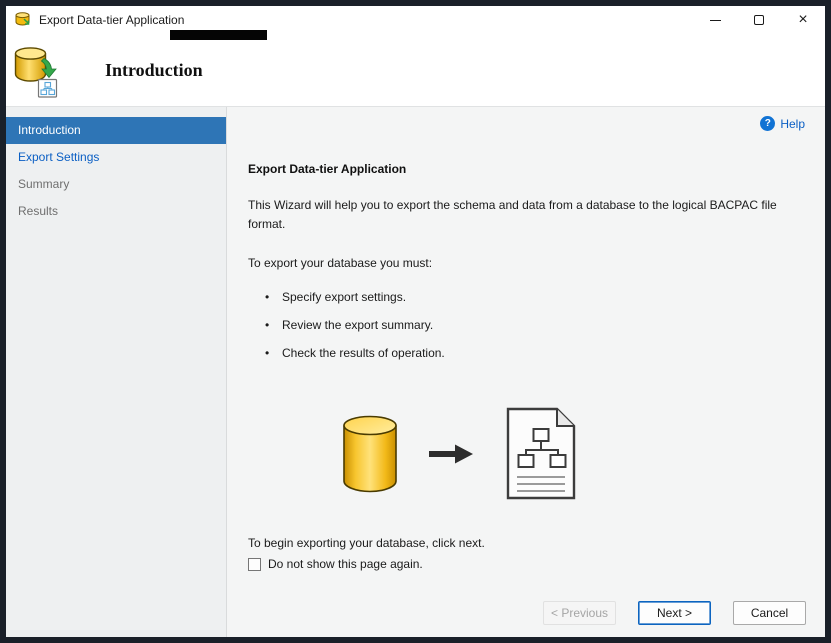  Describe the element at coordinates (541, 456) in the screenshot. I see `bacpac-document-icon` at that location.